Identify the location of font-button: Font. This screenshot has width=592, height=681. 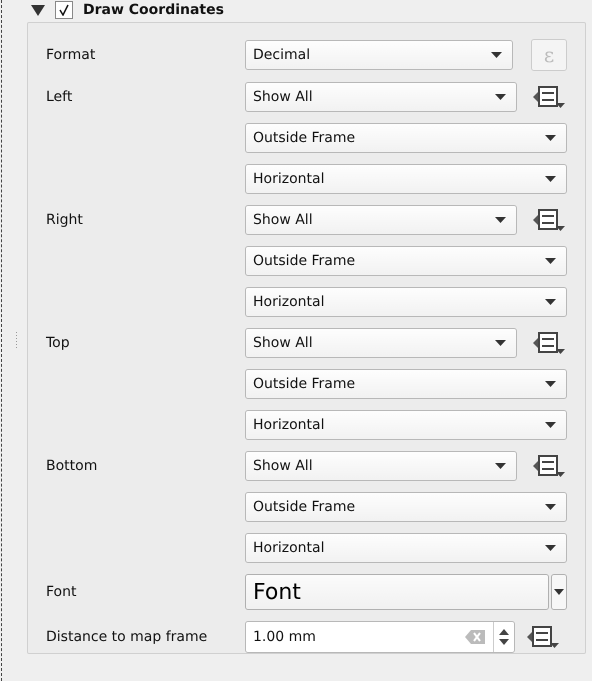
(397, 592).